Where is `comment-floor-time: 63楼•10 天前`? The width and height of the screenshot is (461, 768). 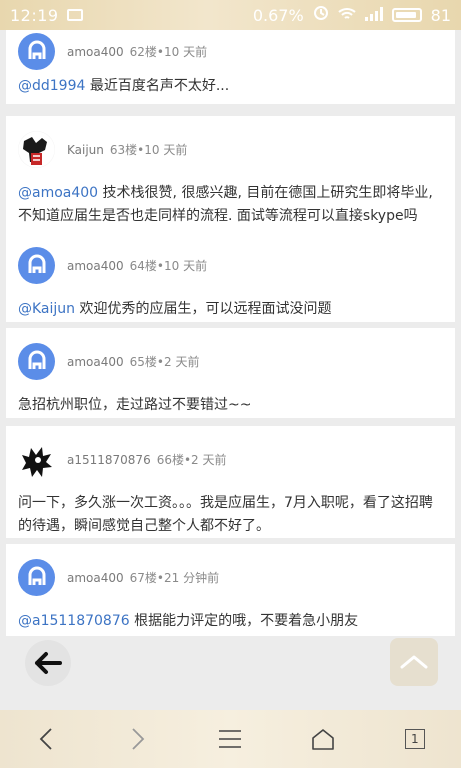 comment-floor-time: 63楼•10 天前 is located at coordinates (148, 149).